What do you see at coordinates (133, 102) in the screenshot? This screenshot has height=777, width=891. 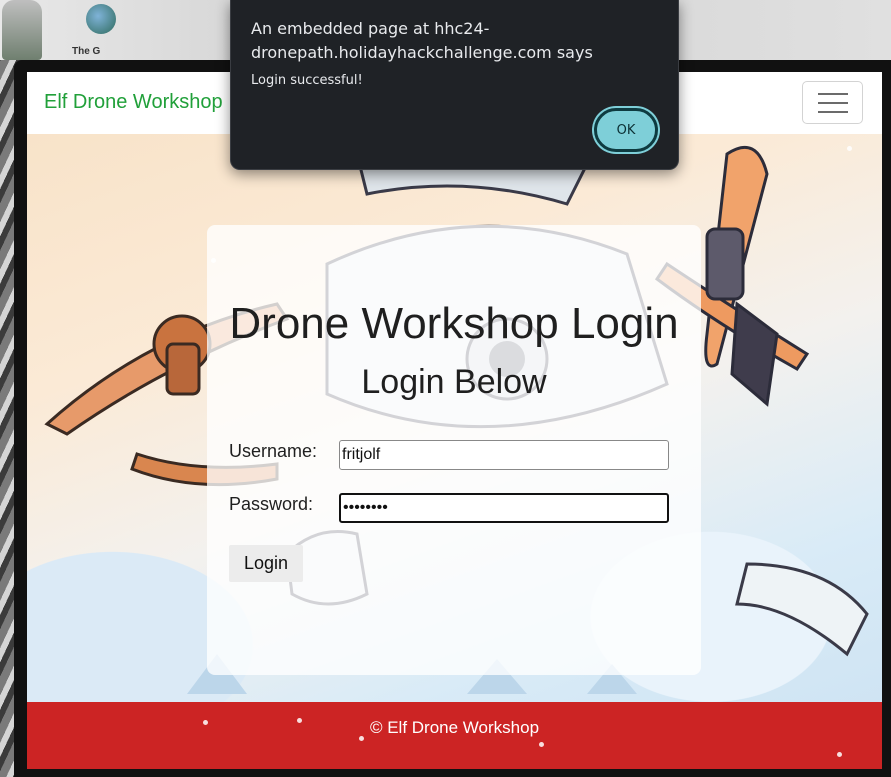 I see `navbar-brand: Elf Drone Workshop` at bounding box center [133, 102].